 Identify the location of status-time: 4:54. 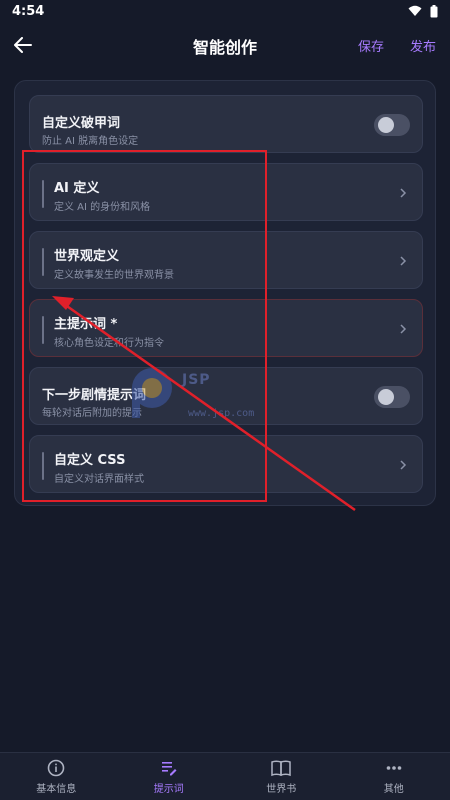
(28, 11).